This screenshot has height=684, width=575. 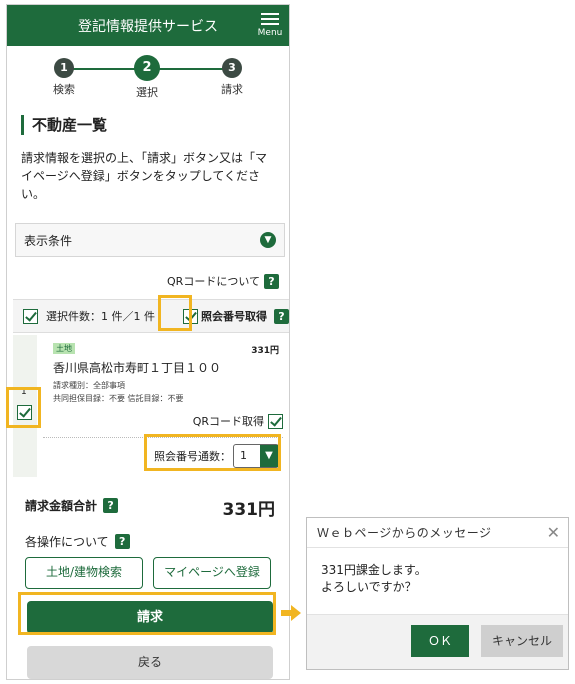 I want to click on app-header: 登記情報提供サービス Menu, so click(x=148, y=25).